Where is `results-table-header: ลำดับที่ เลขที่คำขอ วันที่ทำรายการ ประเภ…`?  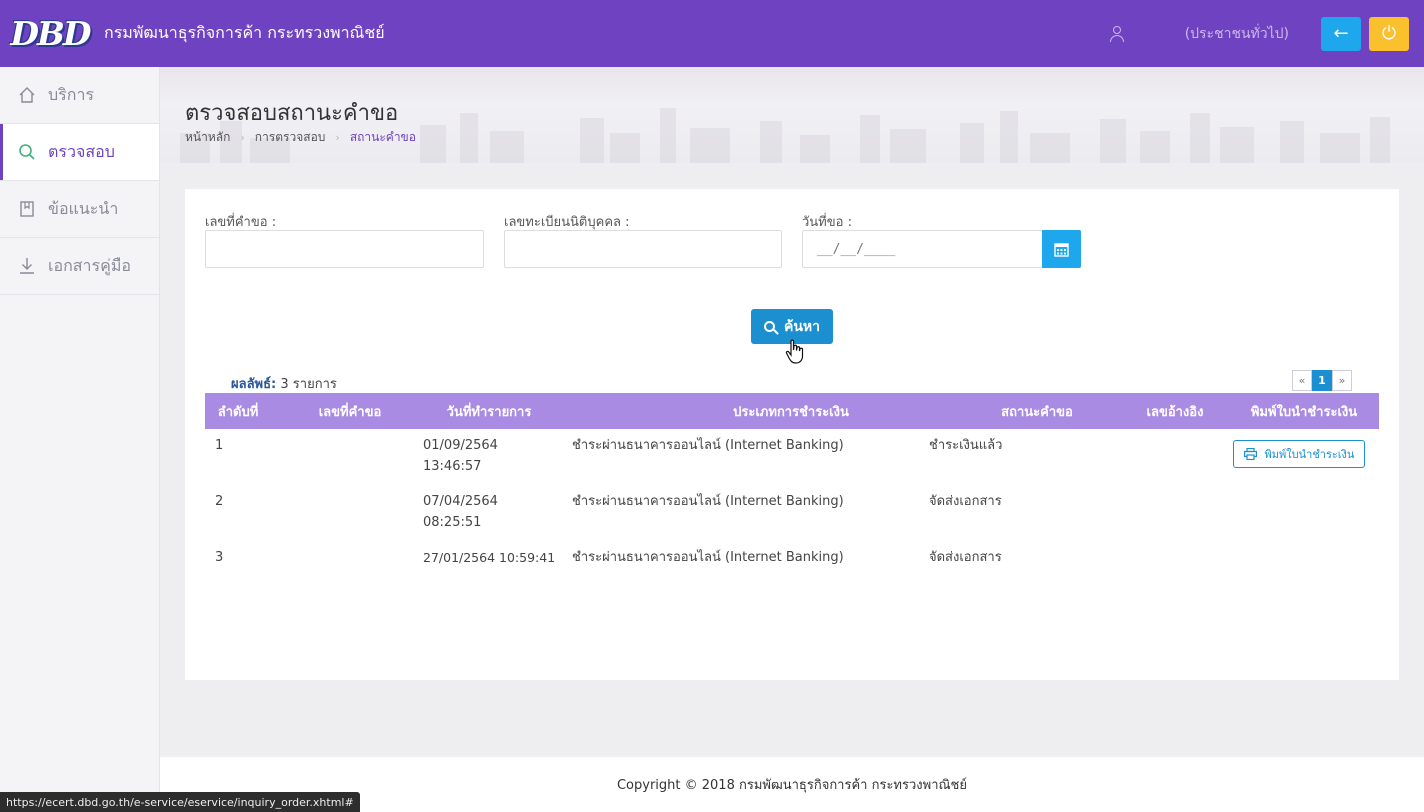
results-table-header: ลำดับที่ เลขที่คำขอ วันที่ทำรายการ ประเภ… is located at coordinates (792, 411).